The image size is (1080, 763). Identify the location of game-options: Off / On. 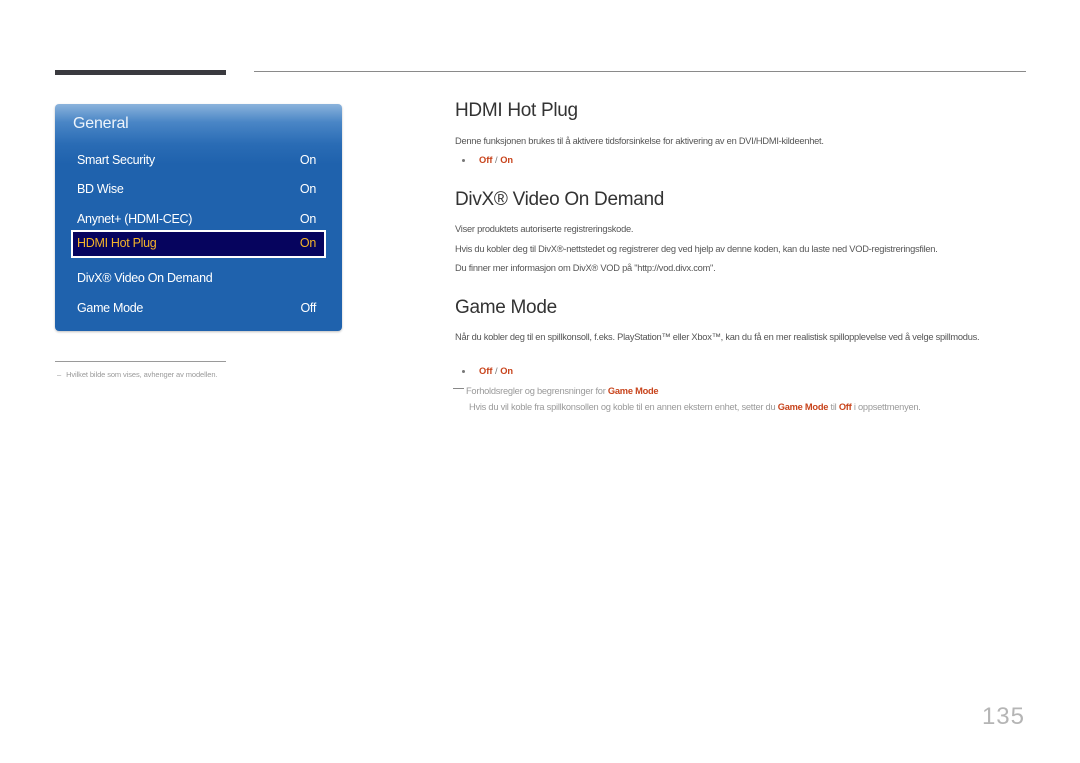
(487, 371).